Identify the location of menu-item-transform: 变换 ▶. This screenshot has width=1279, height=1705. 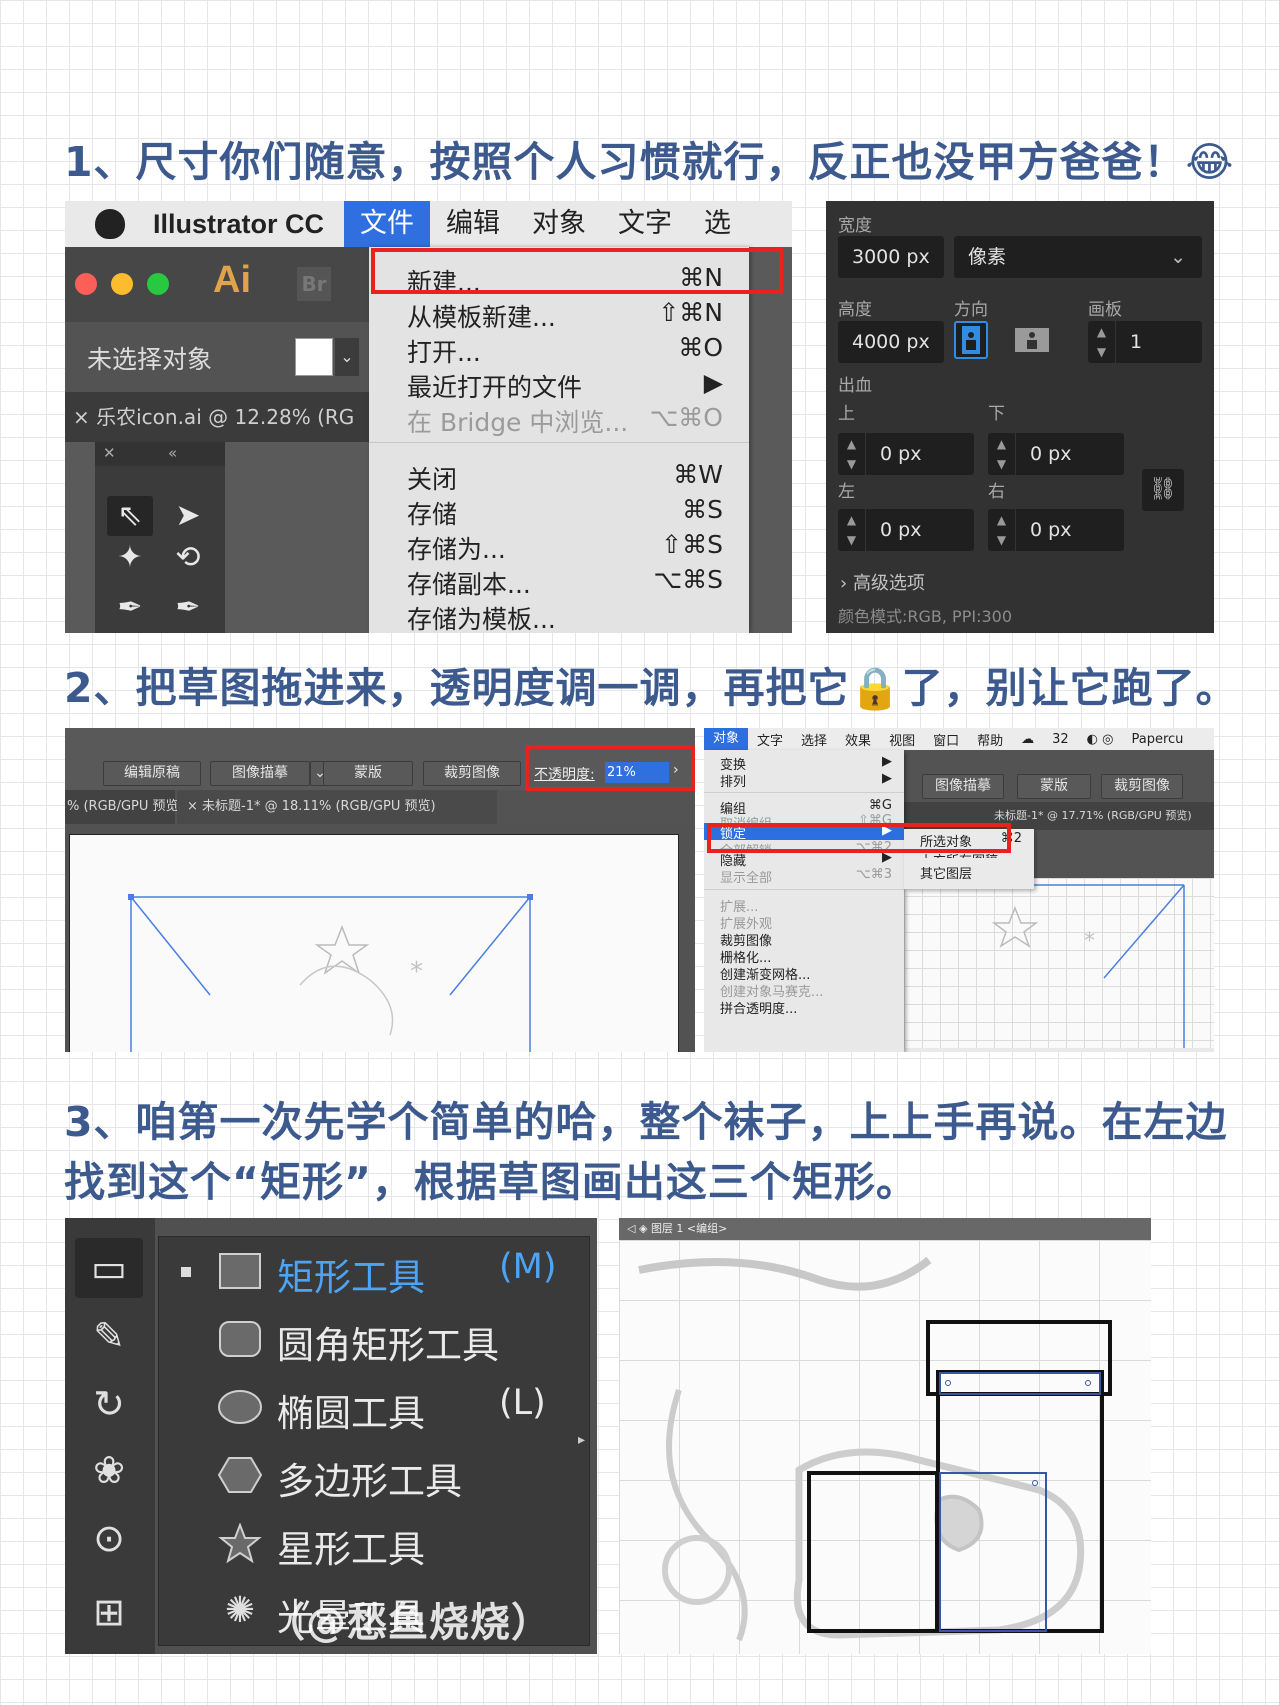
(804, 763).